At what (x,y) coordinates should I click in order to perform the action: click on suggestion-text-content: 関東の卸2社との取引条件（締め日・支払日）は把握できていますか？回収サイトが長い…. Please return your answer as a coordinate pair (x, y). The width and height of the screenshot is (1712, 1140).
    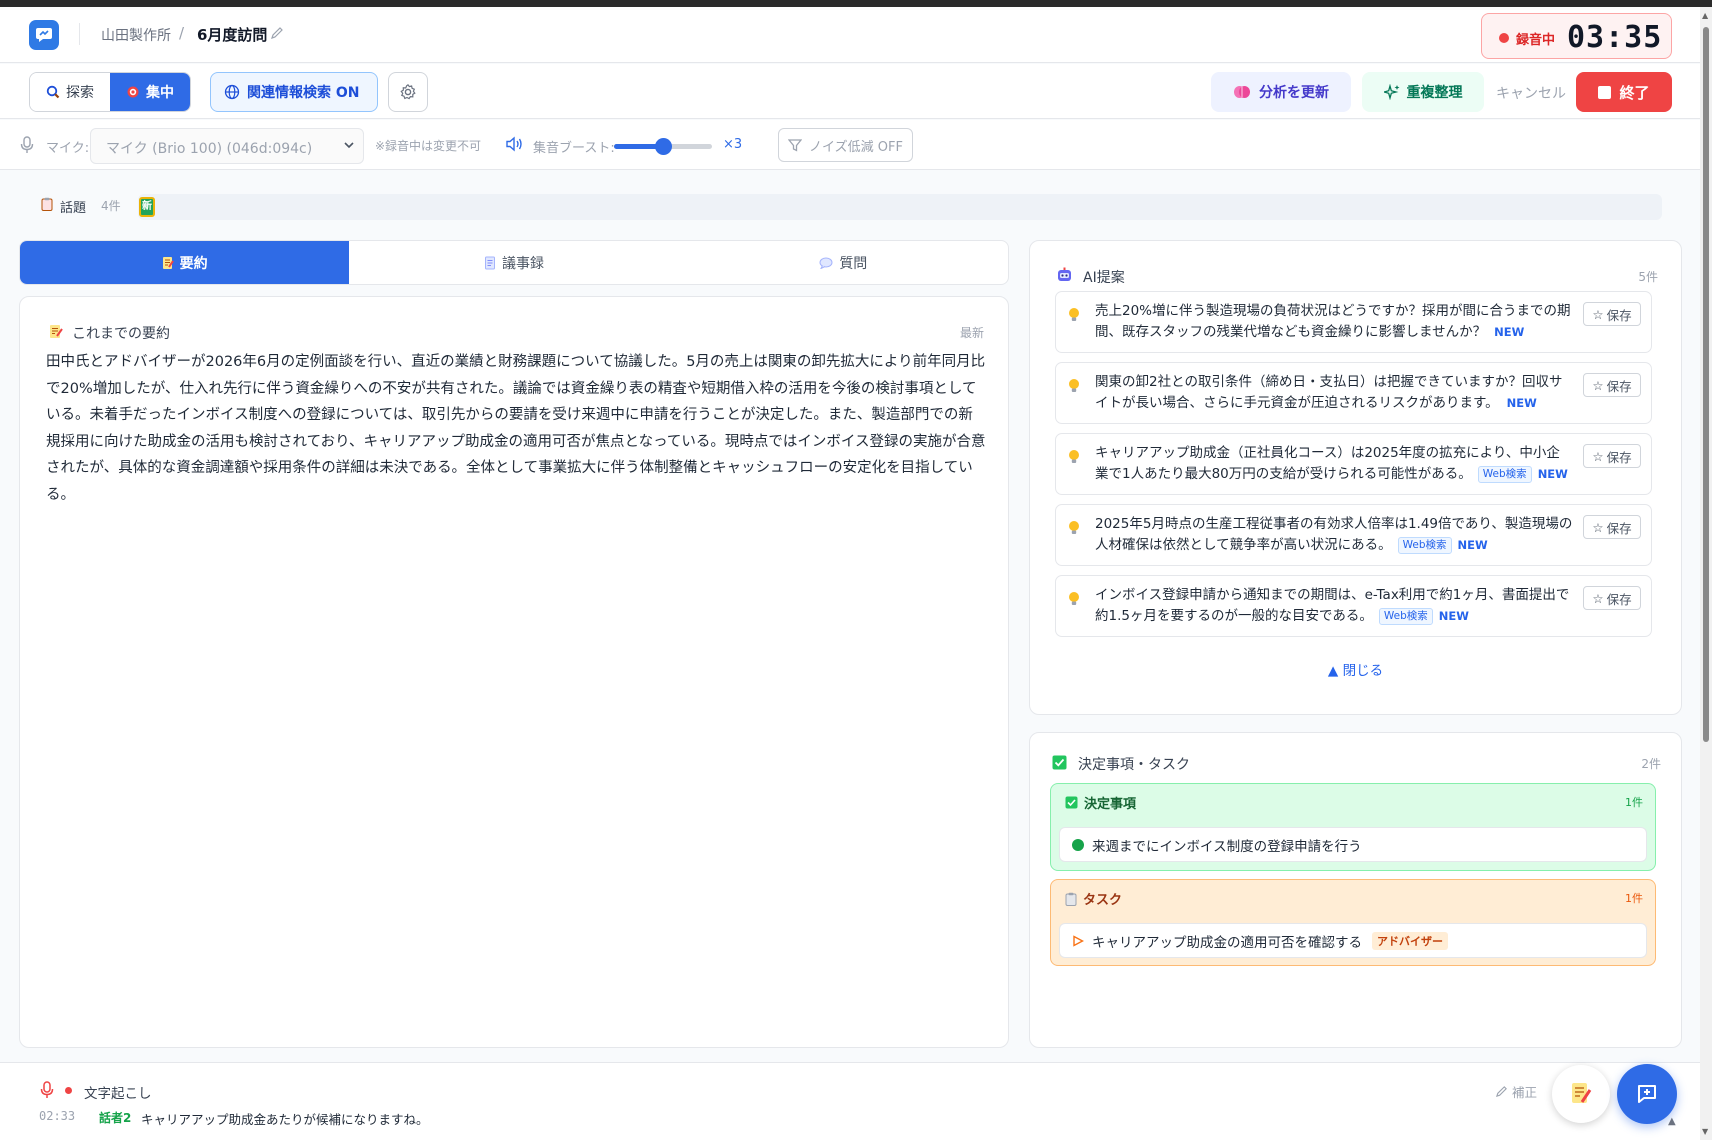
    Looking at the image, I should click on (1329, 392).